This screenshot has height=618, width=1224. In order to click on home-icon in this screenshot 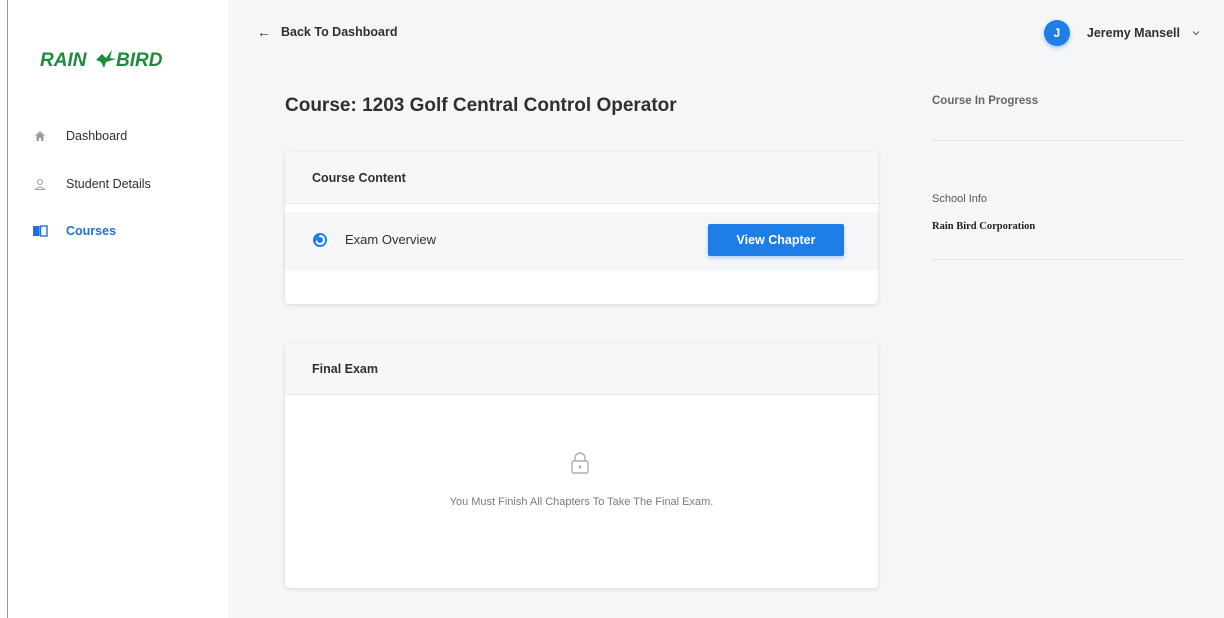, I will do `click(40, 136)`.